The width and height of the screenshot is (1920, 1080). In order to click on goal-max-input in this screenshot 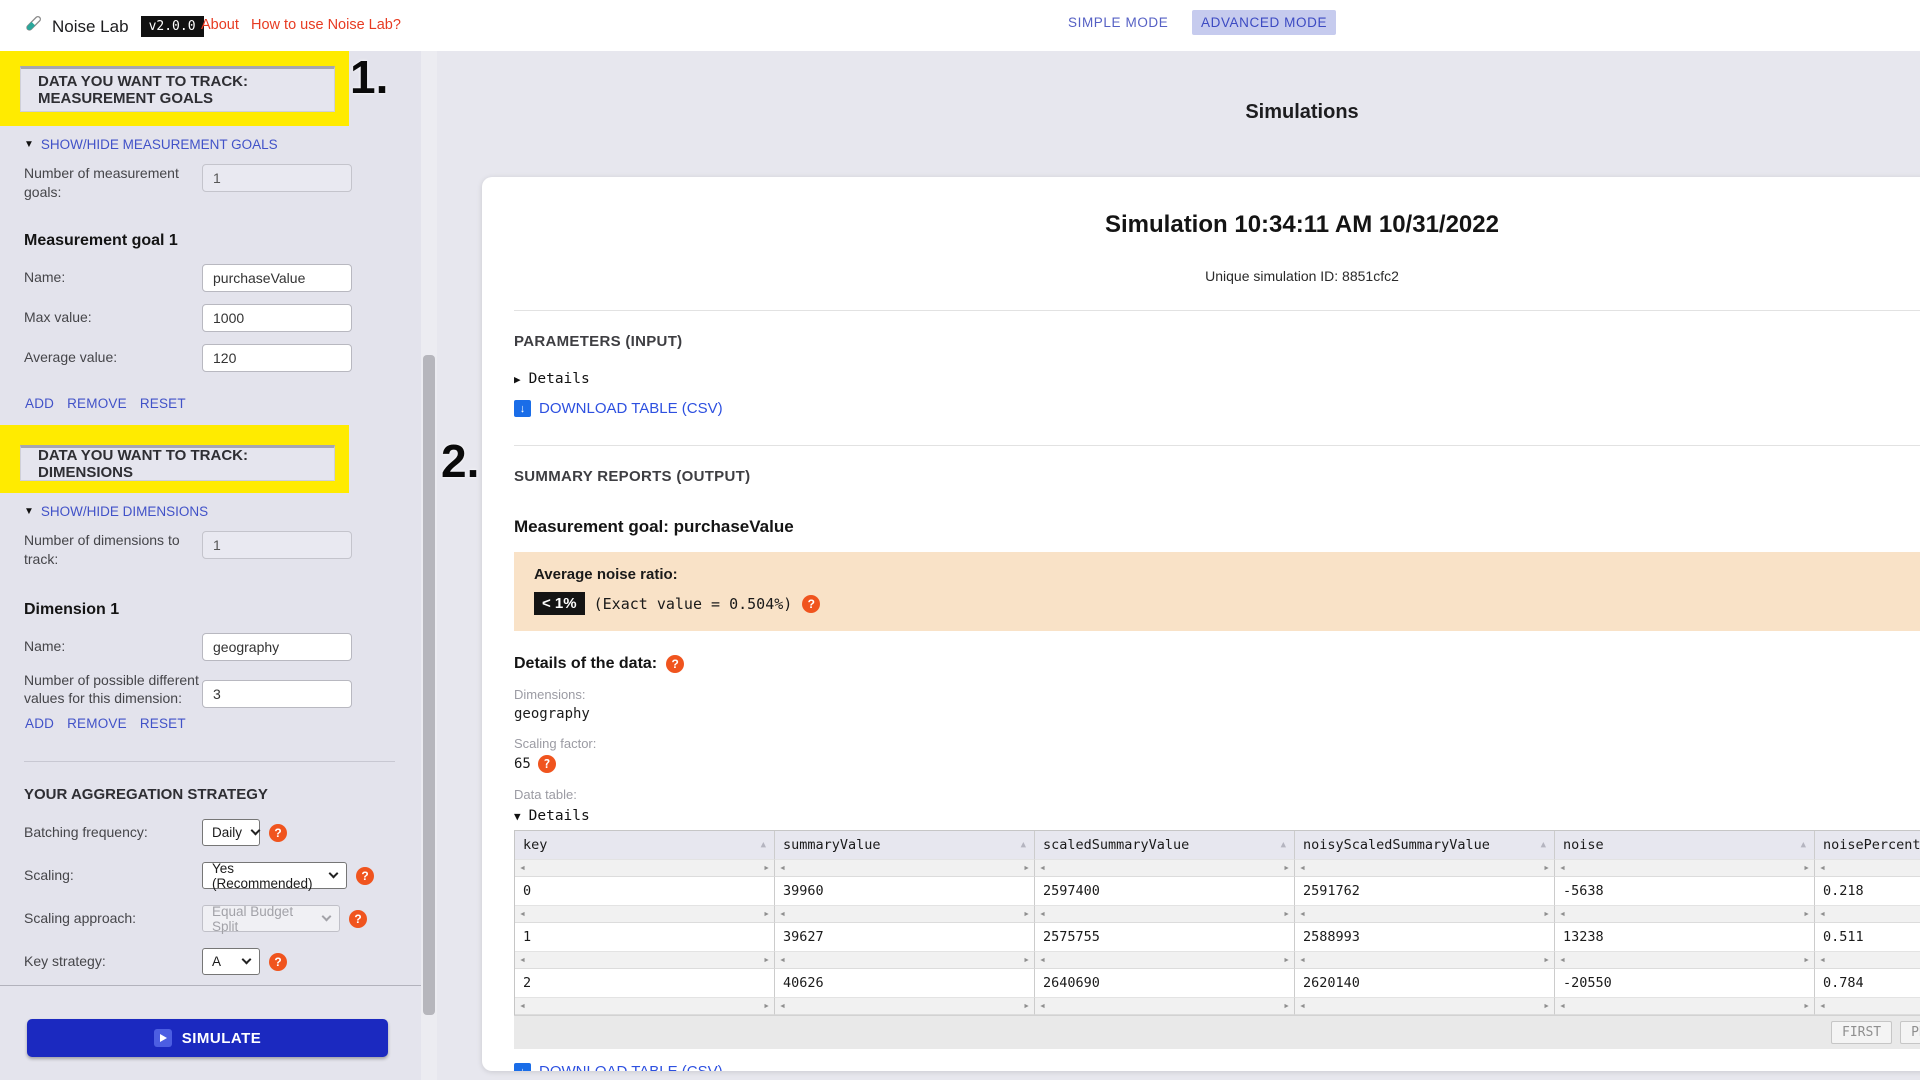, I will do `click(277, 317)`.